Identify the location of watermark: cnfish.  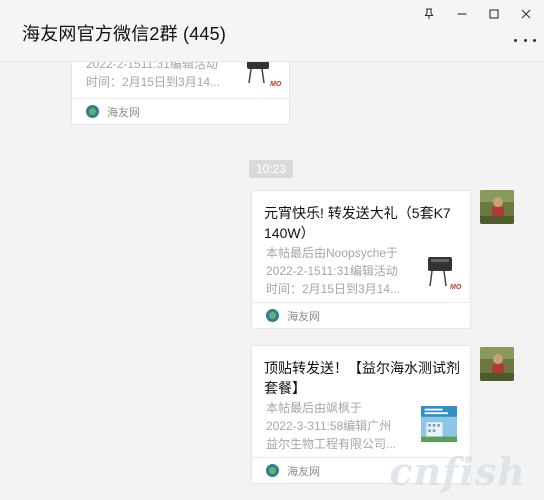
(457, 471).